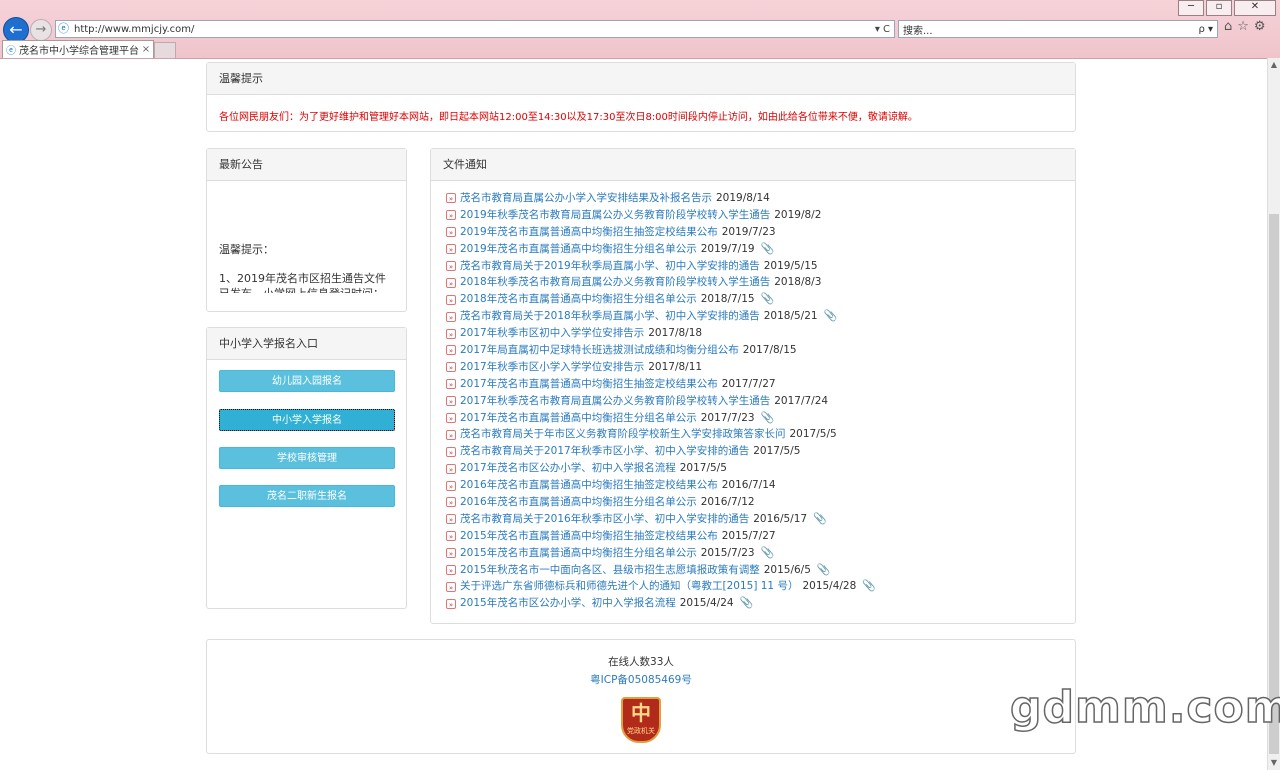 The height and width of the screenshot is (770, 1280). I want to click on file-link: 2015年茂名市直属普通高中均衡招生抽签定校结果公布, so click(589, 536).